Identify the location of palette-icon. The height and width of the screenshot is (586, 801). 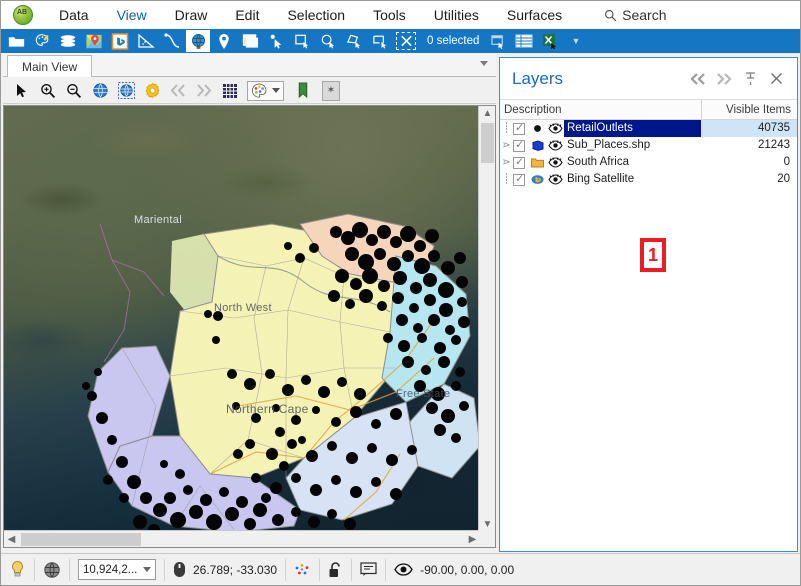
(259, 90).